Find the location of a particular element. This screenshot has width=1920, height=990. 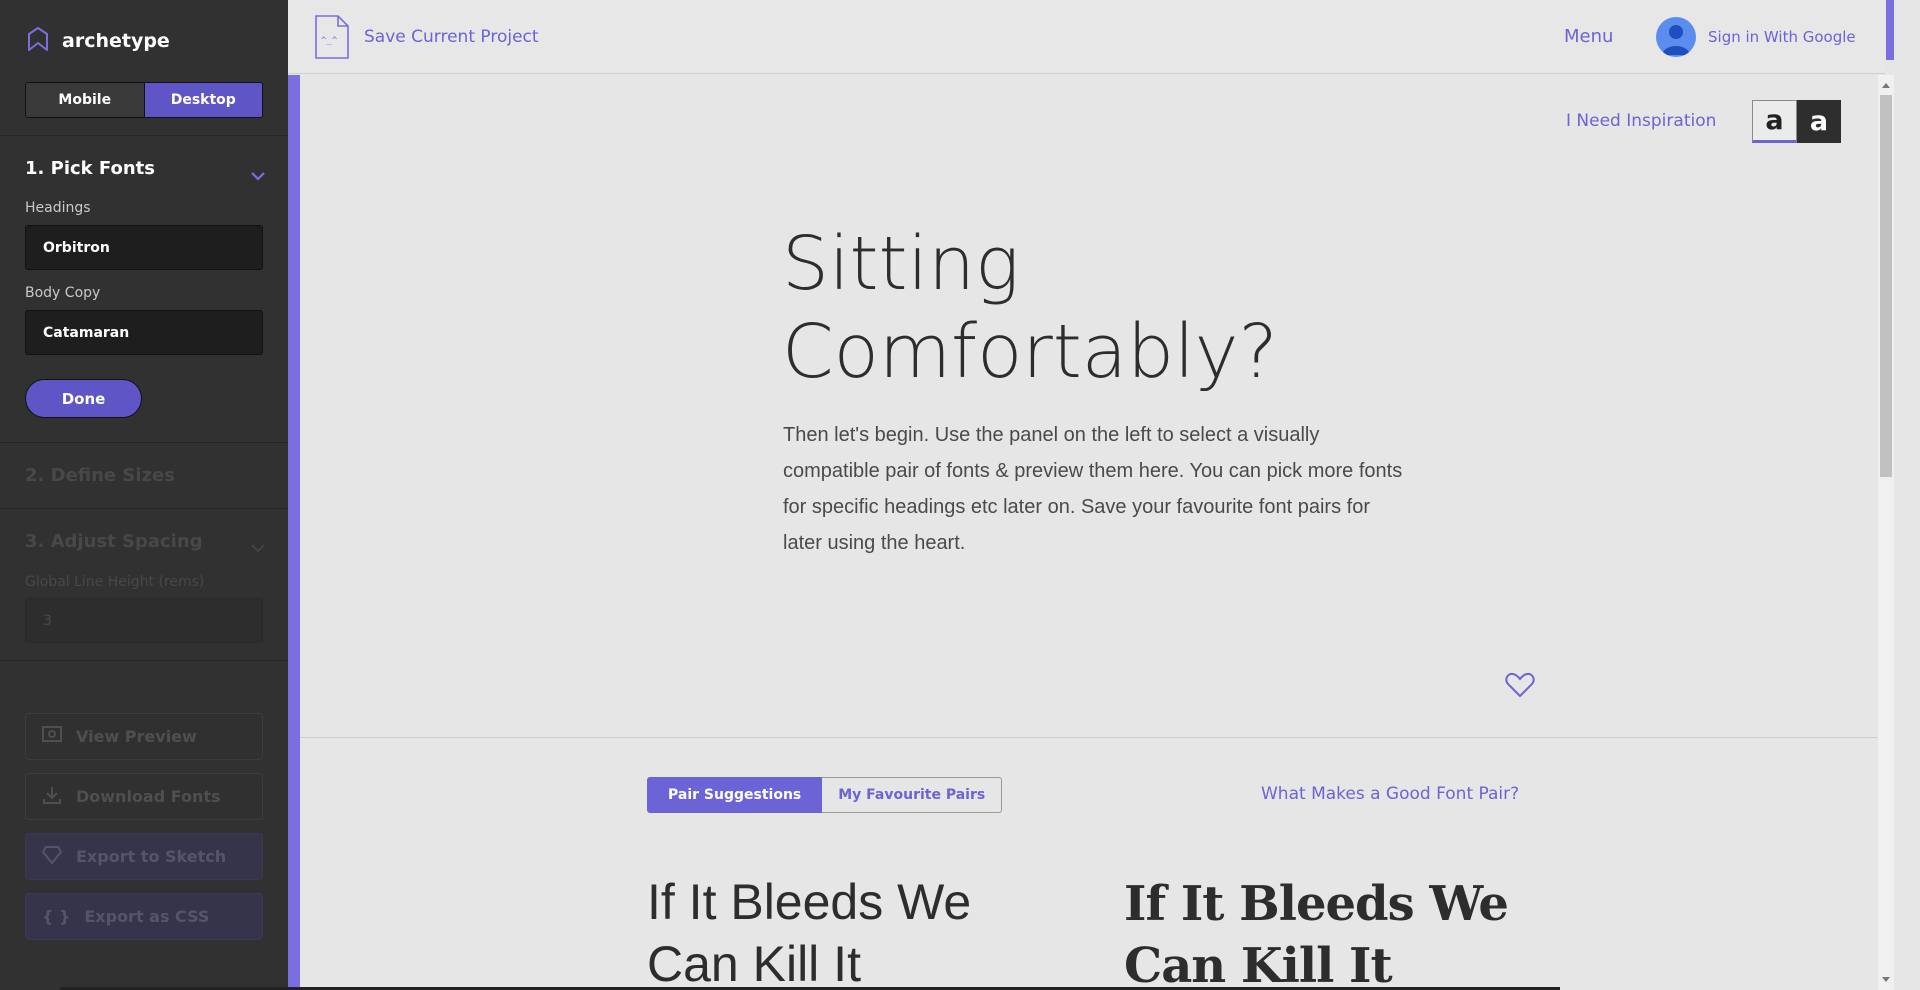

scrollbar-thumb is located at coordinates (1886, 286).